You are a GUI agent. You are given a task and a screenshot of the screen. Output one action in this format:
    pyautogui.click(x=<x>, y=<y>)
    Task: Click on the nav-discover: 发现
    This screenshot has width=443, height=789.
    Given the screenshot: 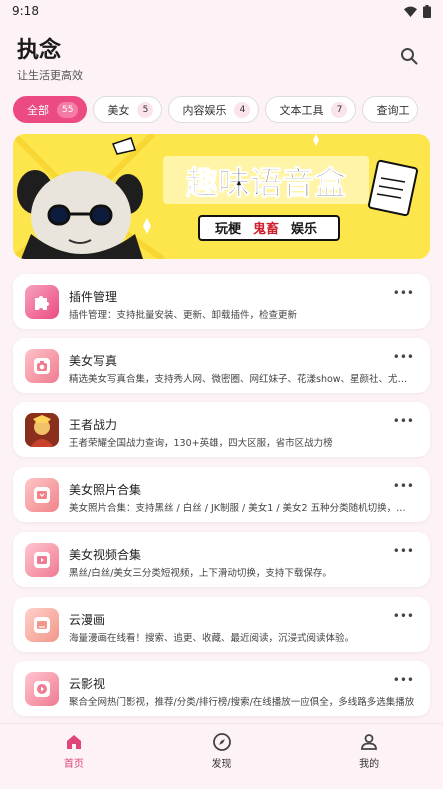 What is the action you would take?
    pyautogui.click(x=222, y=756)
    